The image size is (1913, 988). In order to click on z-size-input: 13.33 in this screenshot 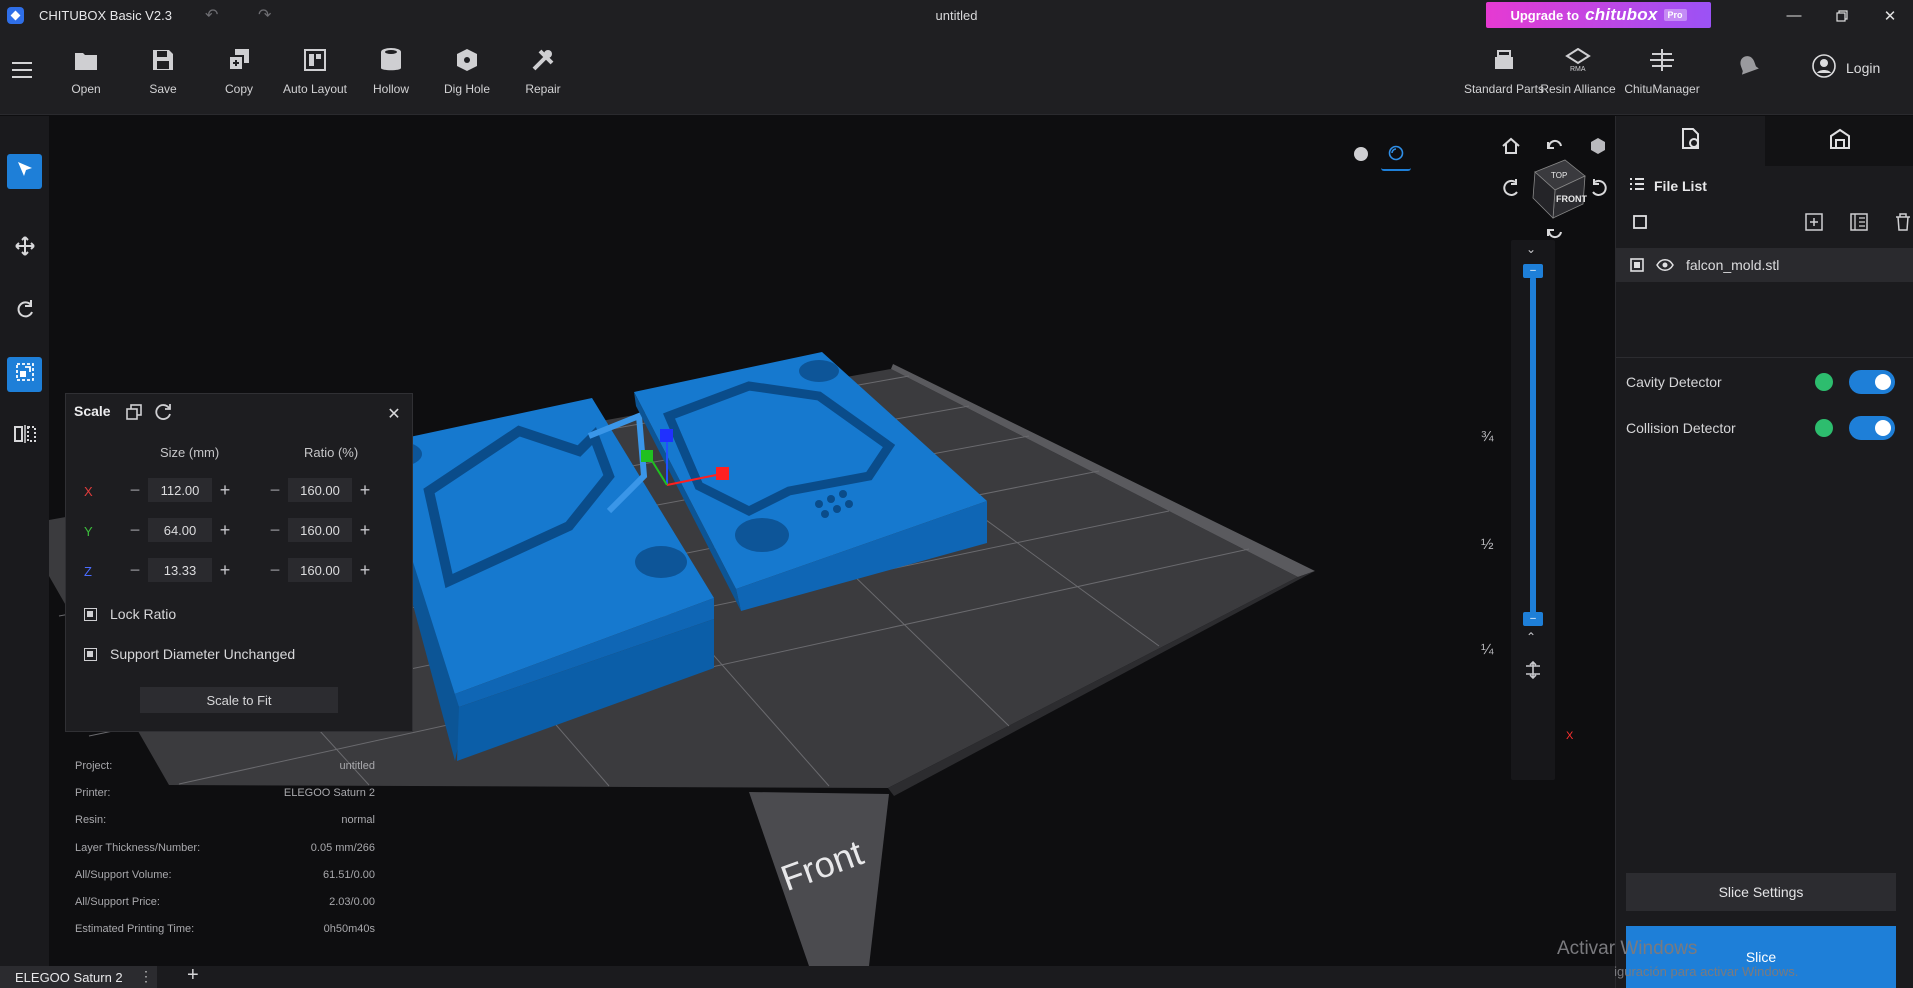, I will do `click(180, 570)`.